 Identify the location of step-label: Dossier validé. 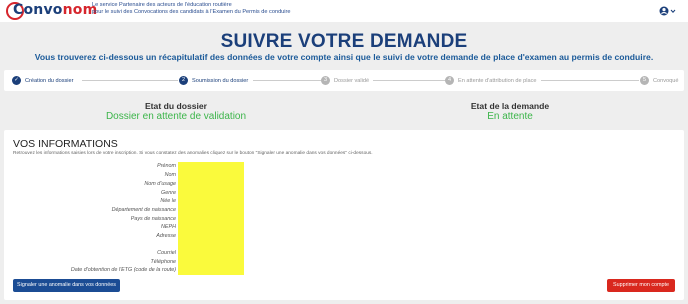
(352, 80).